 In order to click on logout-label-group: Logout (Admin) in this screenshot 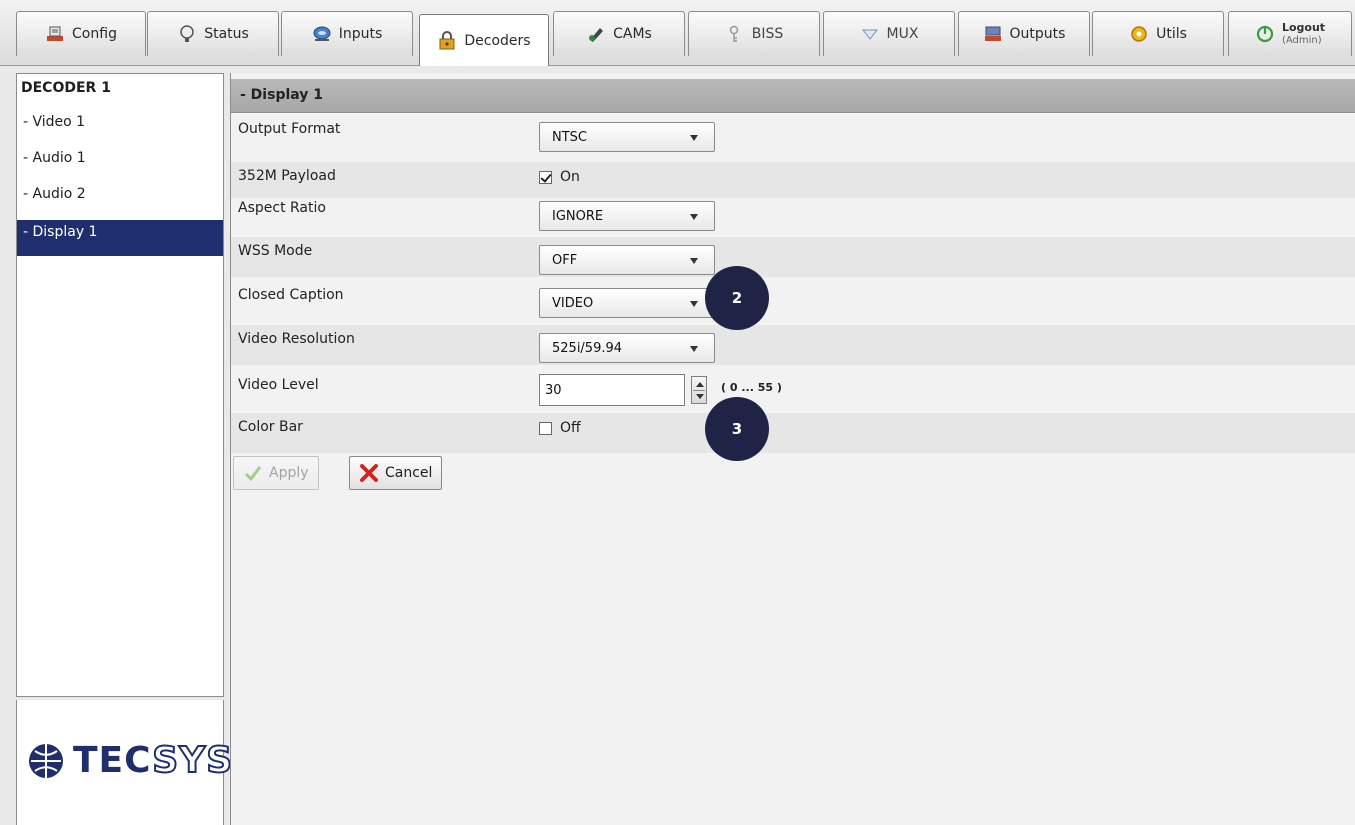, I will do `click(1303, 34)`.